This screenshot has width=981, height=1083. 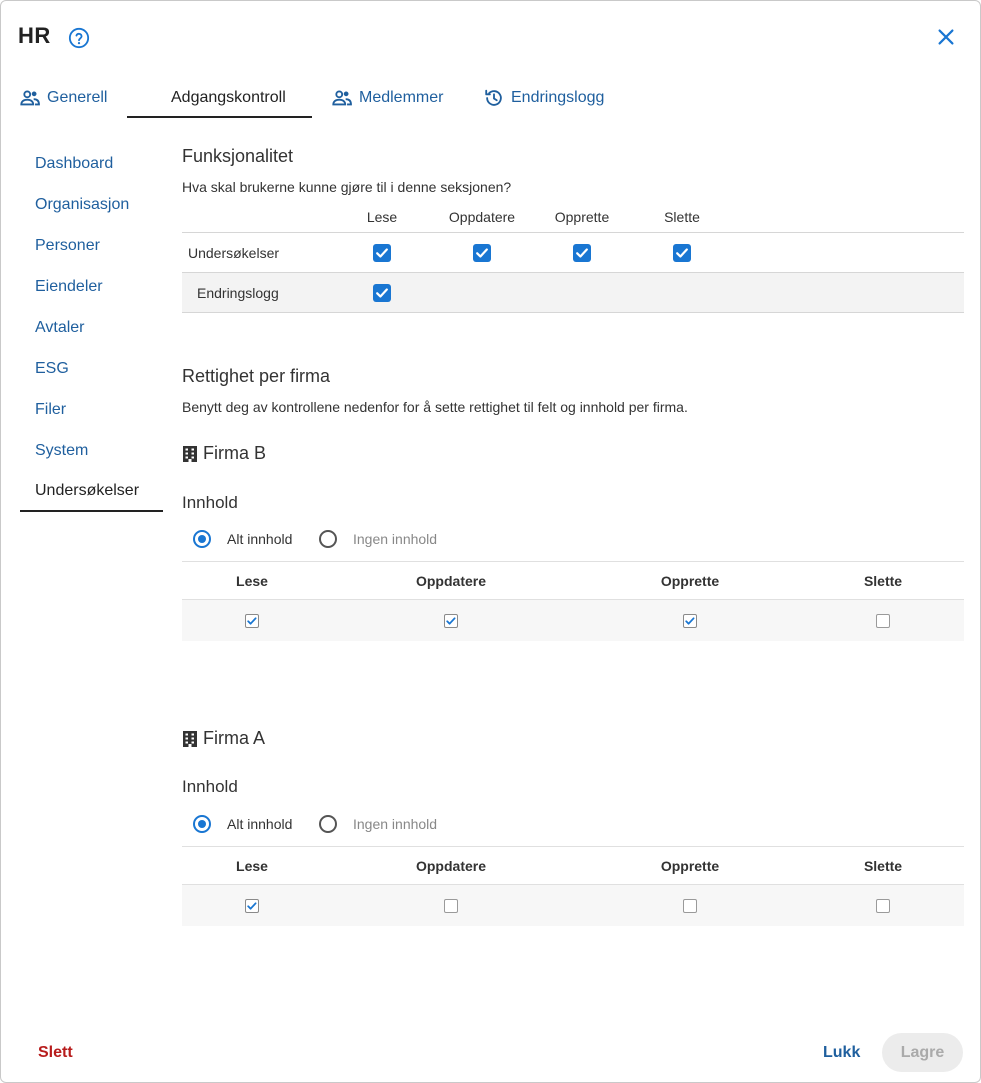 What do you see at coordinates (77, 97) in the screenshot?
I see `tab-label: Generell` at bounding box center [77, 97].